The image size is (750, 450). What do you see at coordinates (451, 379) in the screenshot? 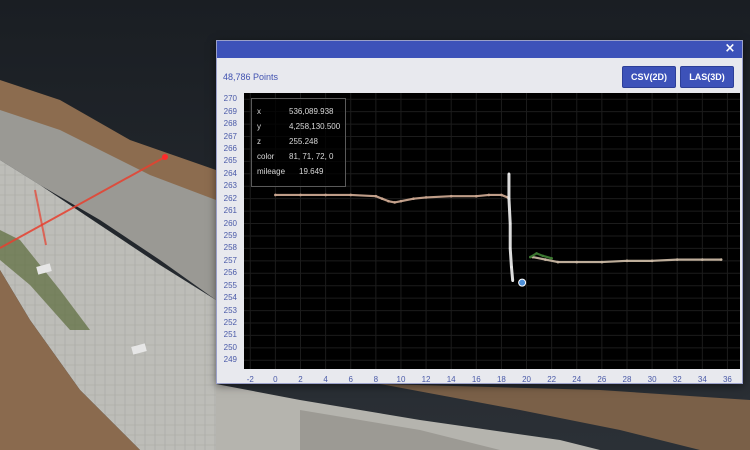
I see `x-tick-label: 14` at bounding box center [451, 379].